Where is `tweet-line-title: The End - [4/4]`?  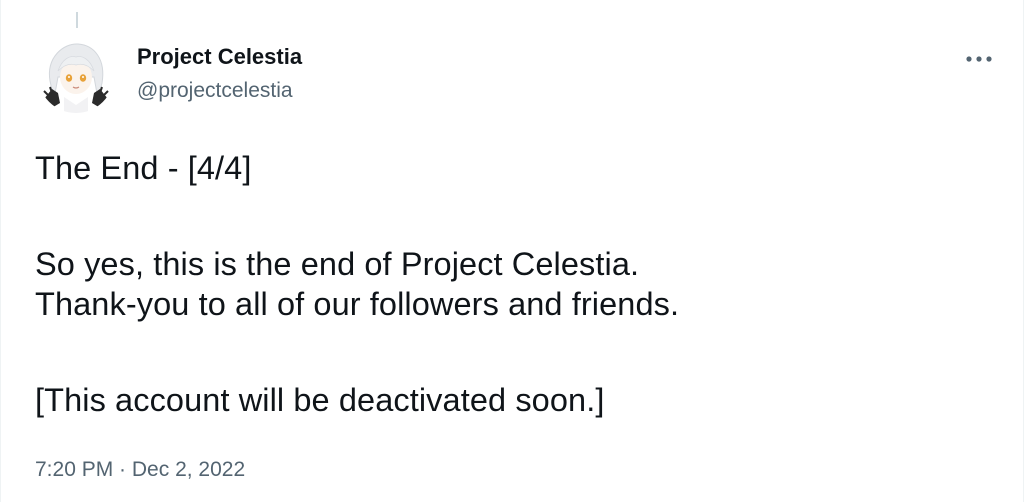
tweet-line-title: The End - [4/4] is located at coordinates (143, 168).